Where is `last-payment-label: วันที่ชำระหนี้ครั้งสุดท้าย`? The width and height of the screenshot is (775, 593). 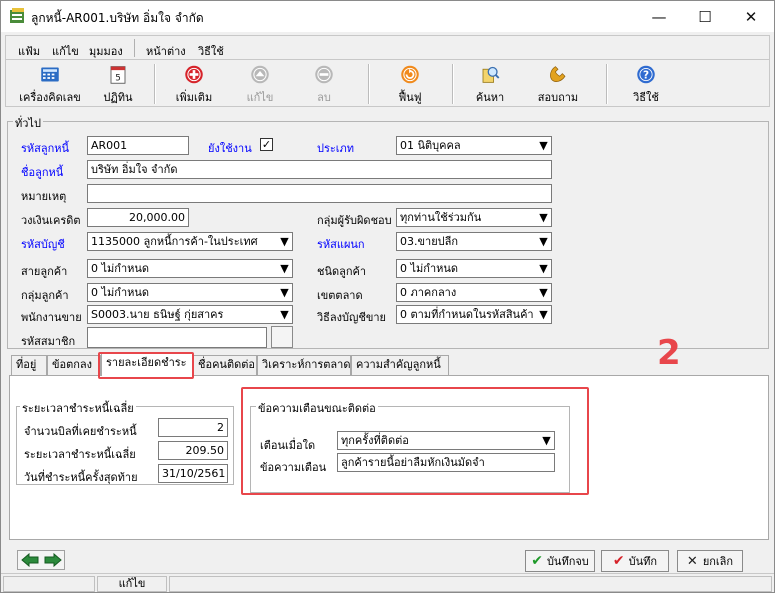
last-payment-label: วันที่ชำระหนี้ครั้งสุดท้าย is located at coordinates (81, 477).